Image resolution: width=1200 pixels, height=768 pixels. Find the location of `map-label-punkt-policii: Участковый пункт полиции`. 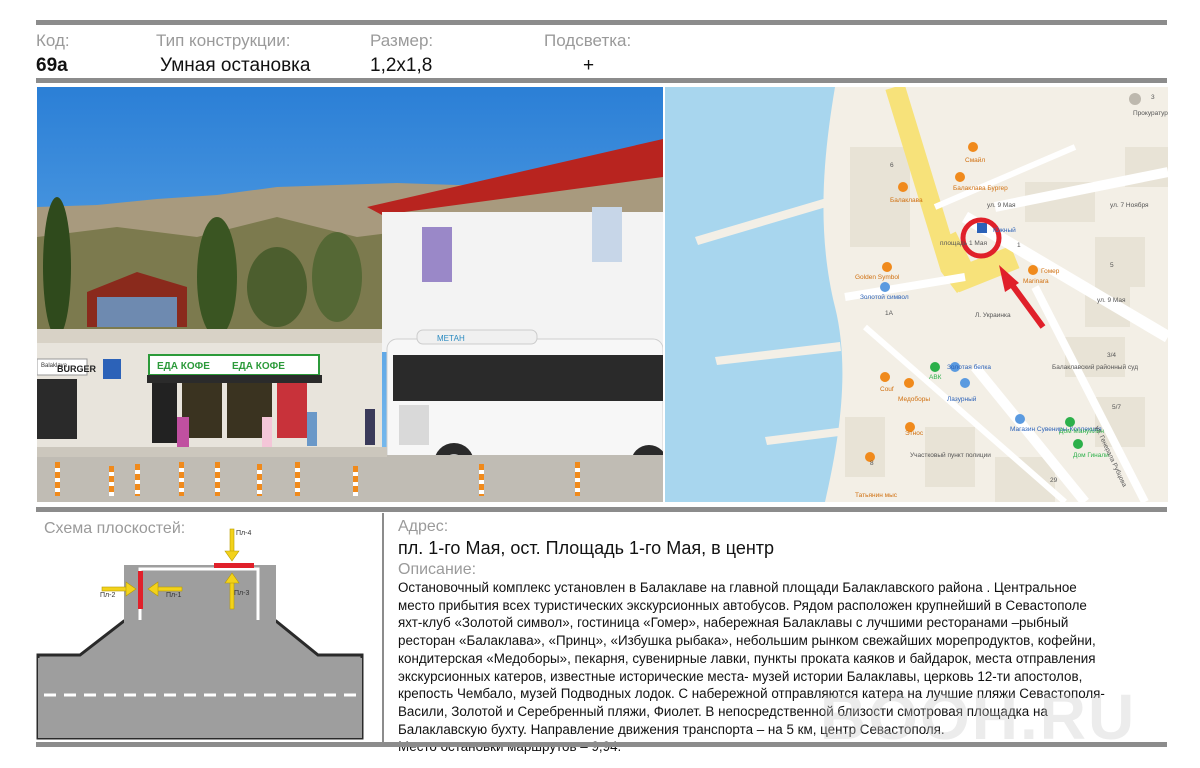

map-label-punkt-policii: Участковый пункт полиции is located at coordinates (950, 455).